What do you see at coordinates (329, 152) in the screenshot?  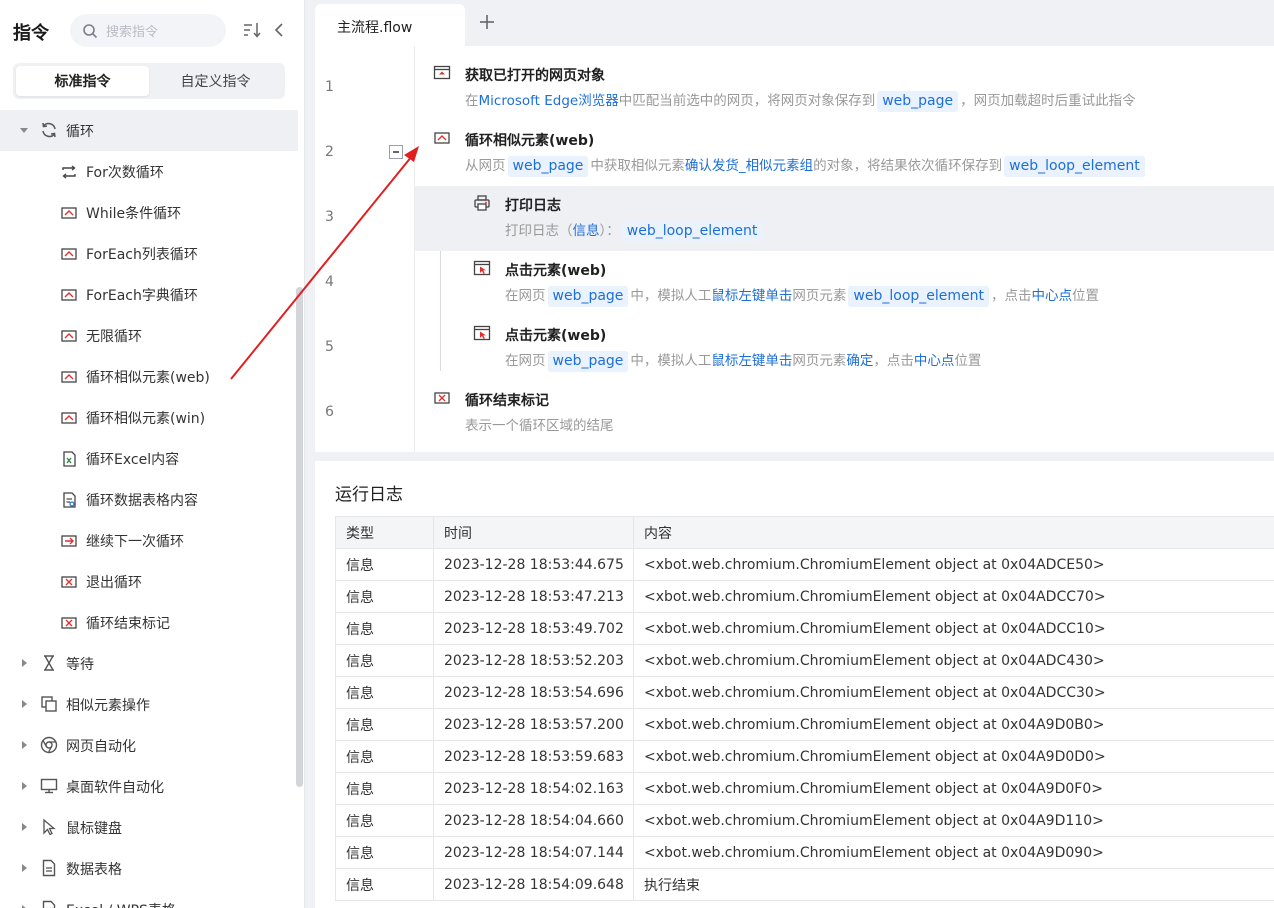 I see `line-number: 2` at bounding box center [329, 152].